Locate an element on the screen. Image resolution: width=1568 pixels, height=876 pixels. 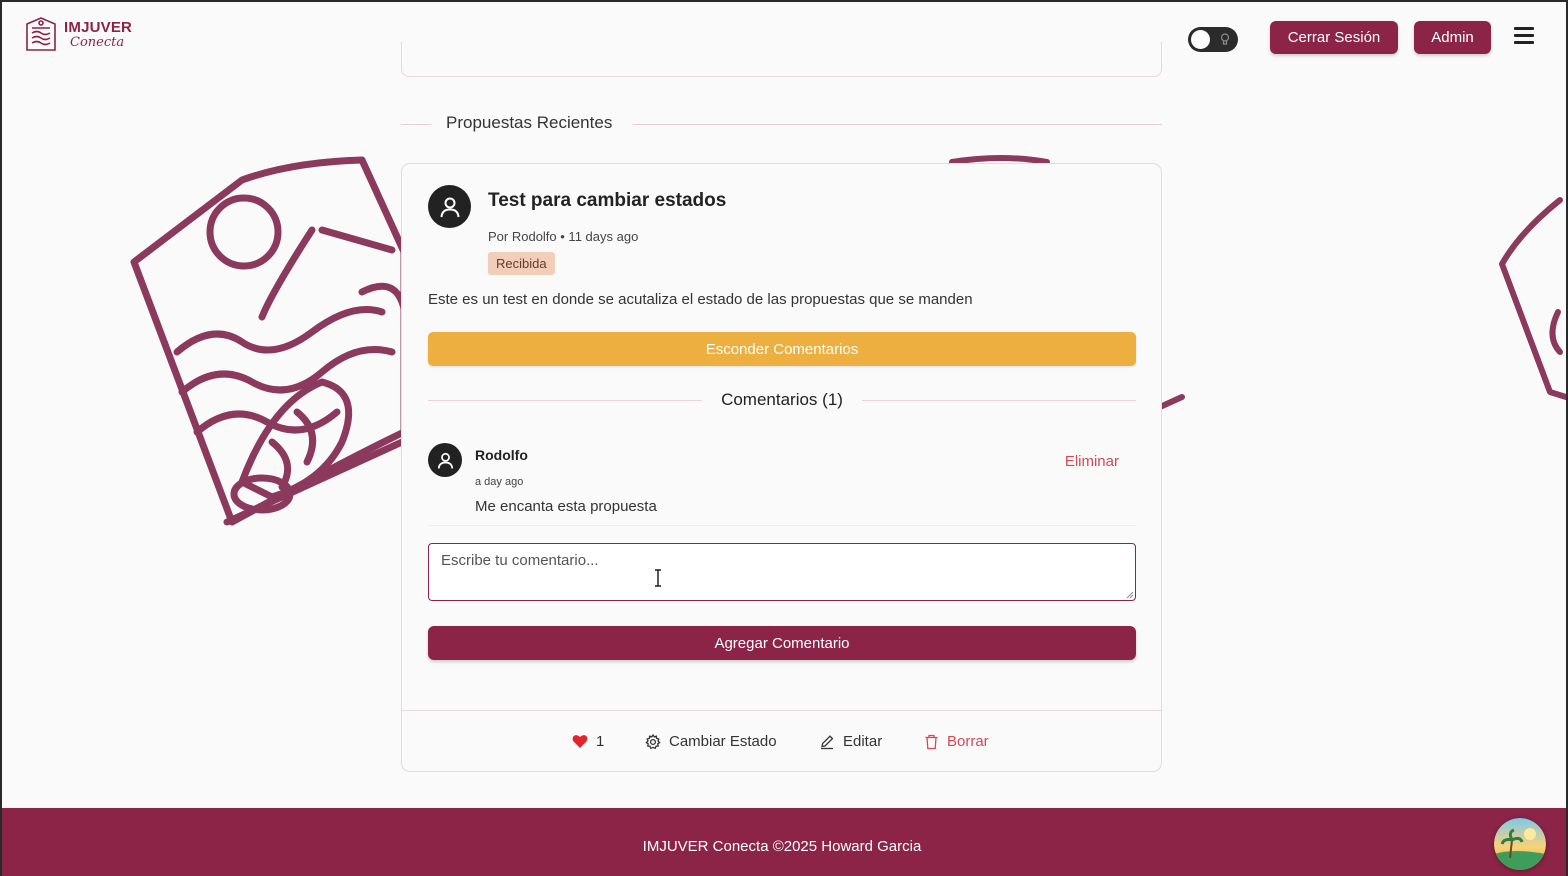
change-state-label: Cambiar Estado is located at coordinates (723, 741).